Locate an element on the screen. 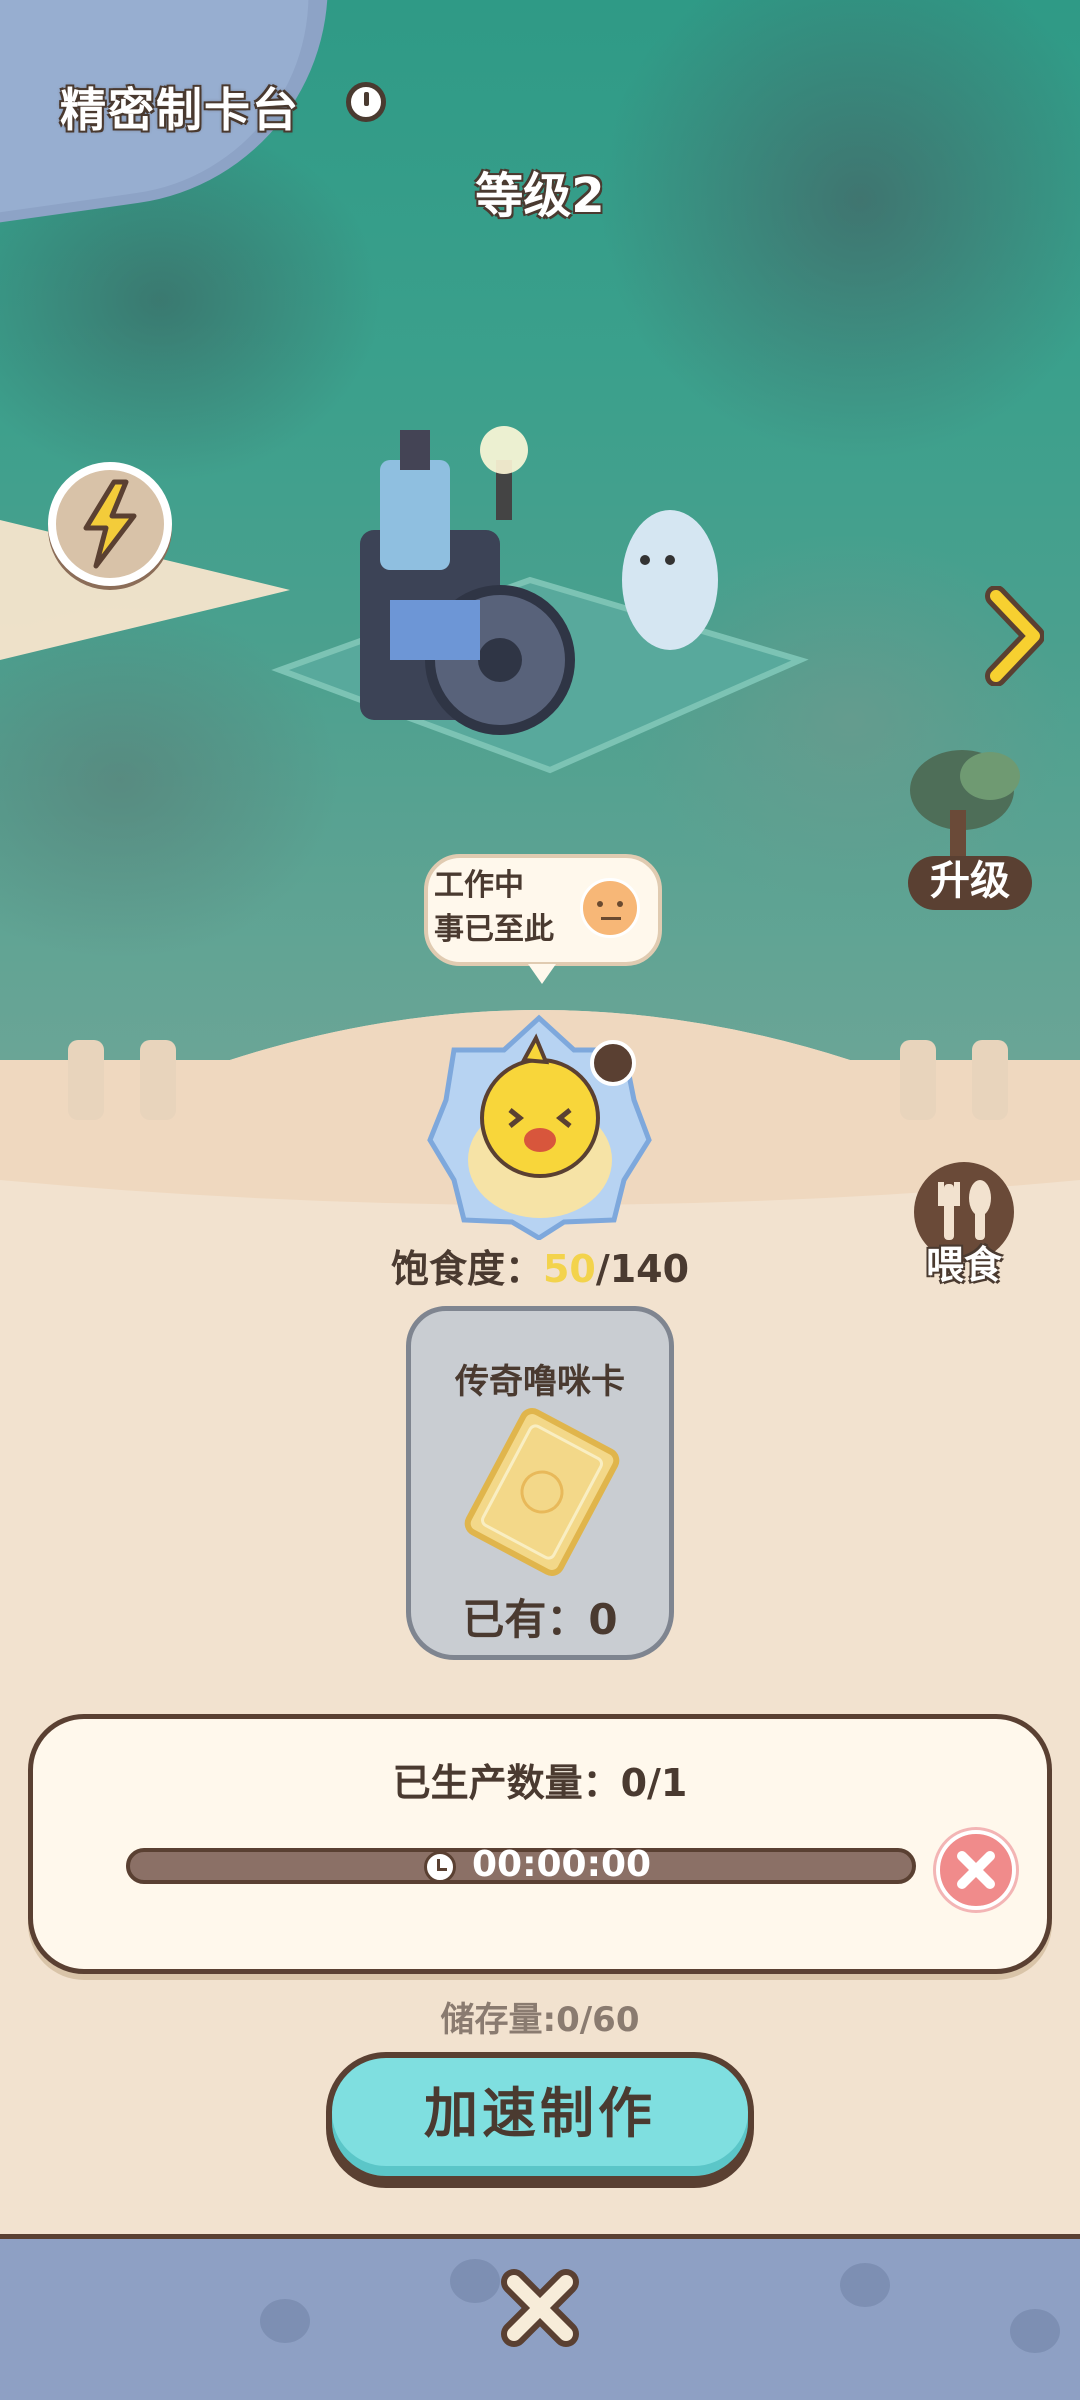 This screenshot has height=2400, width=1080. satiety-max: /140 is located at coordinates (642, 1269).